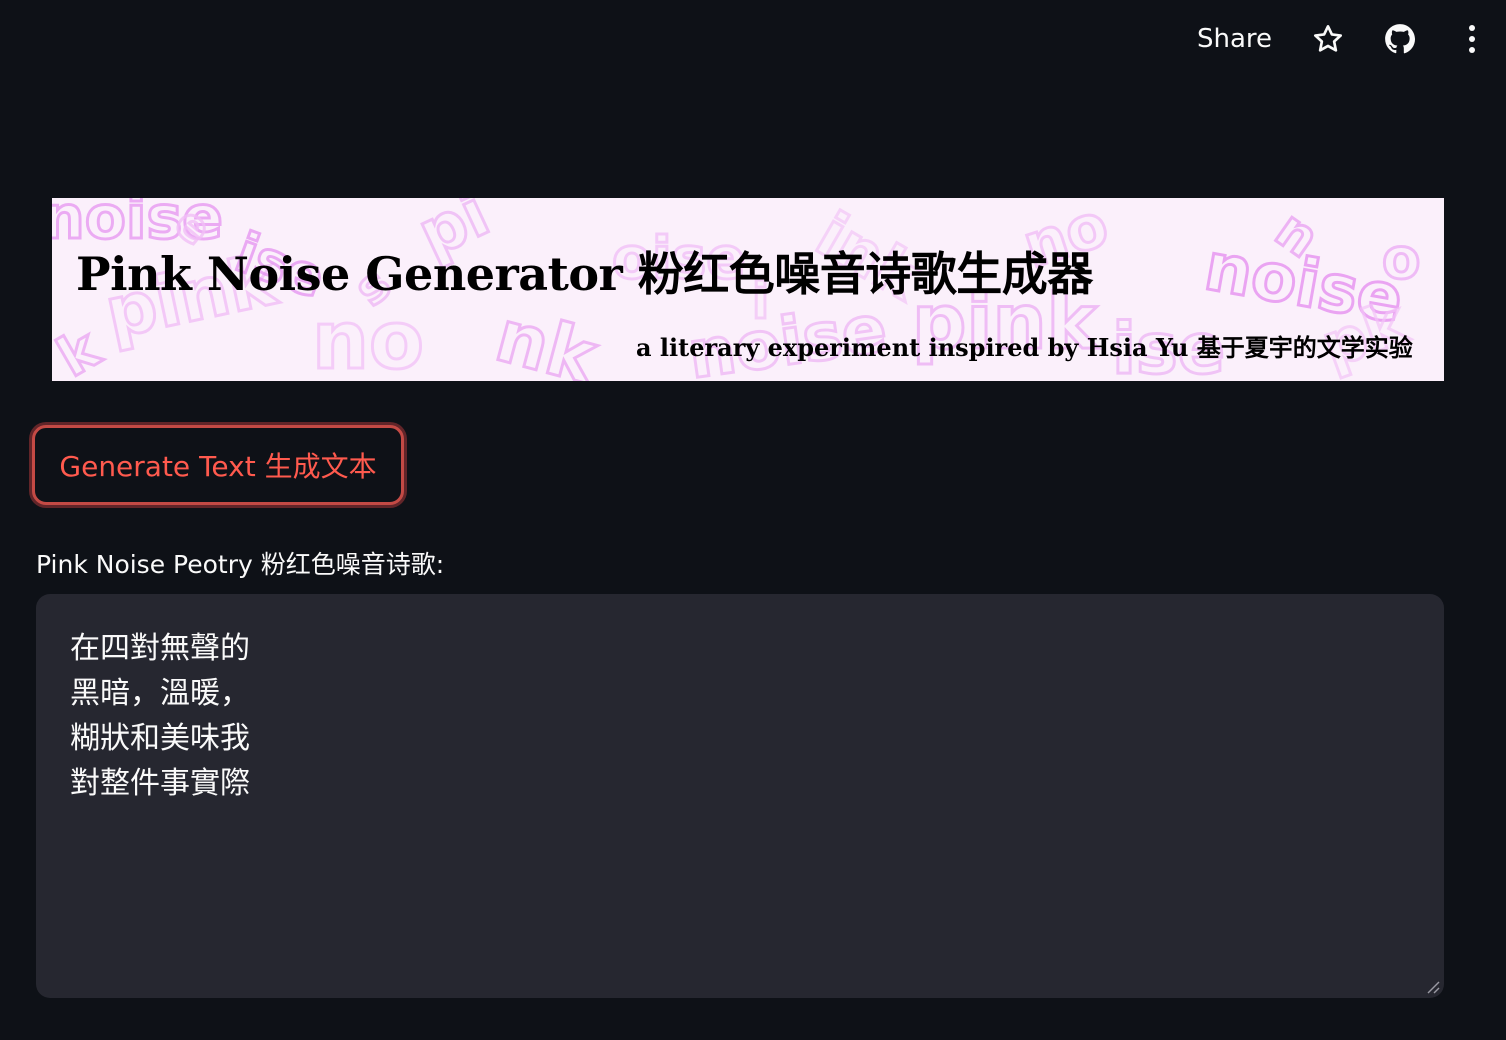  What do you see at coordinates (584, 274) in the screenshot?
I see `banner-title: Pink Noise Generator 粉红色噪音诗歌生成器` at bounding box center [584, 274].